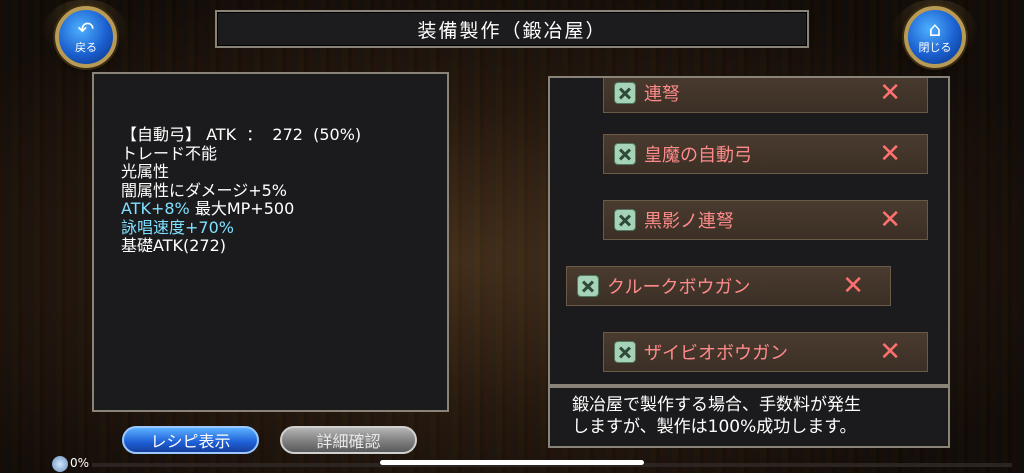  Describe the element at coordinates (80, 463) in the screenshot. I see `progress-text: 0%` at that location.